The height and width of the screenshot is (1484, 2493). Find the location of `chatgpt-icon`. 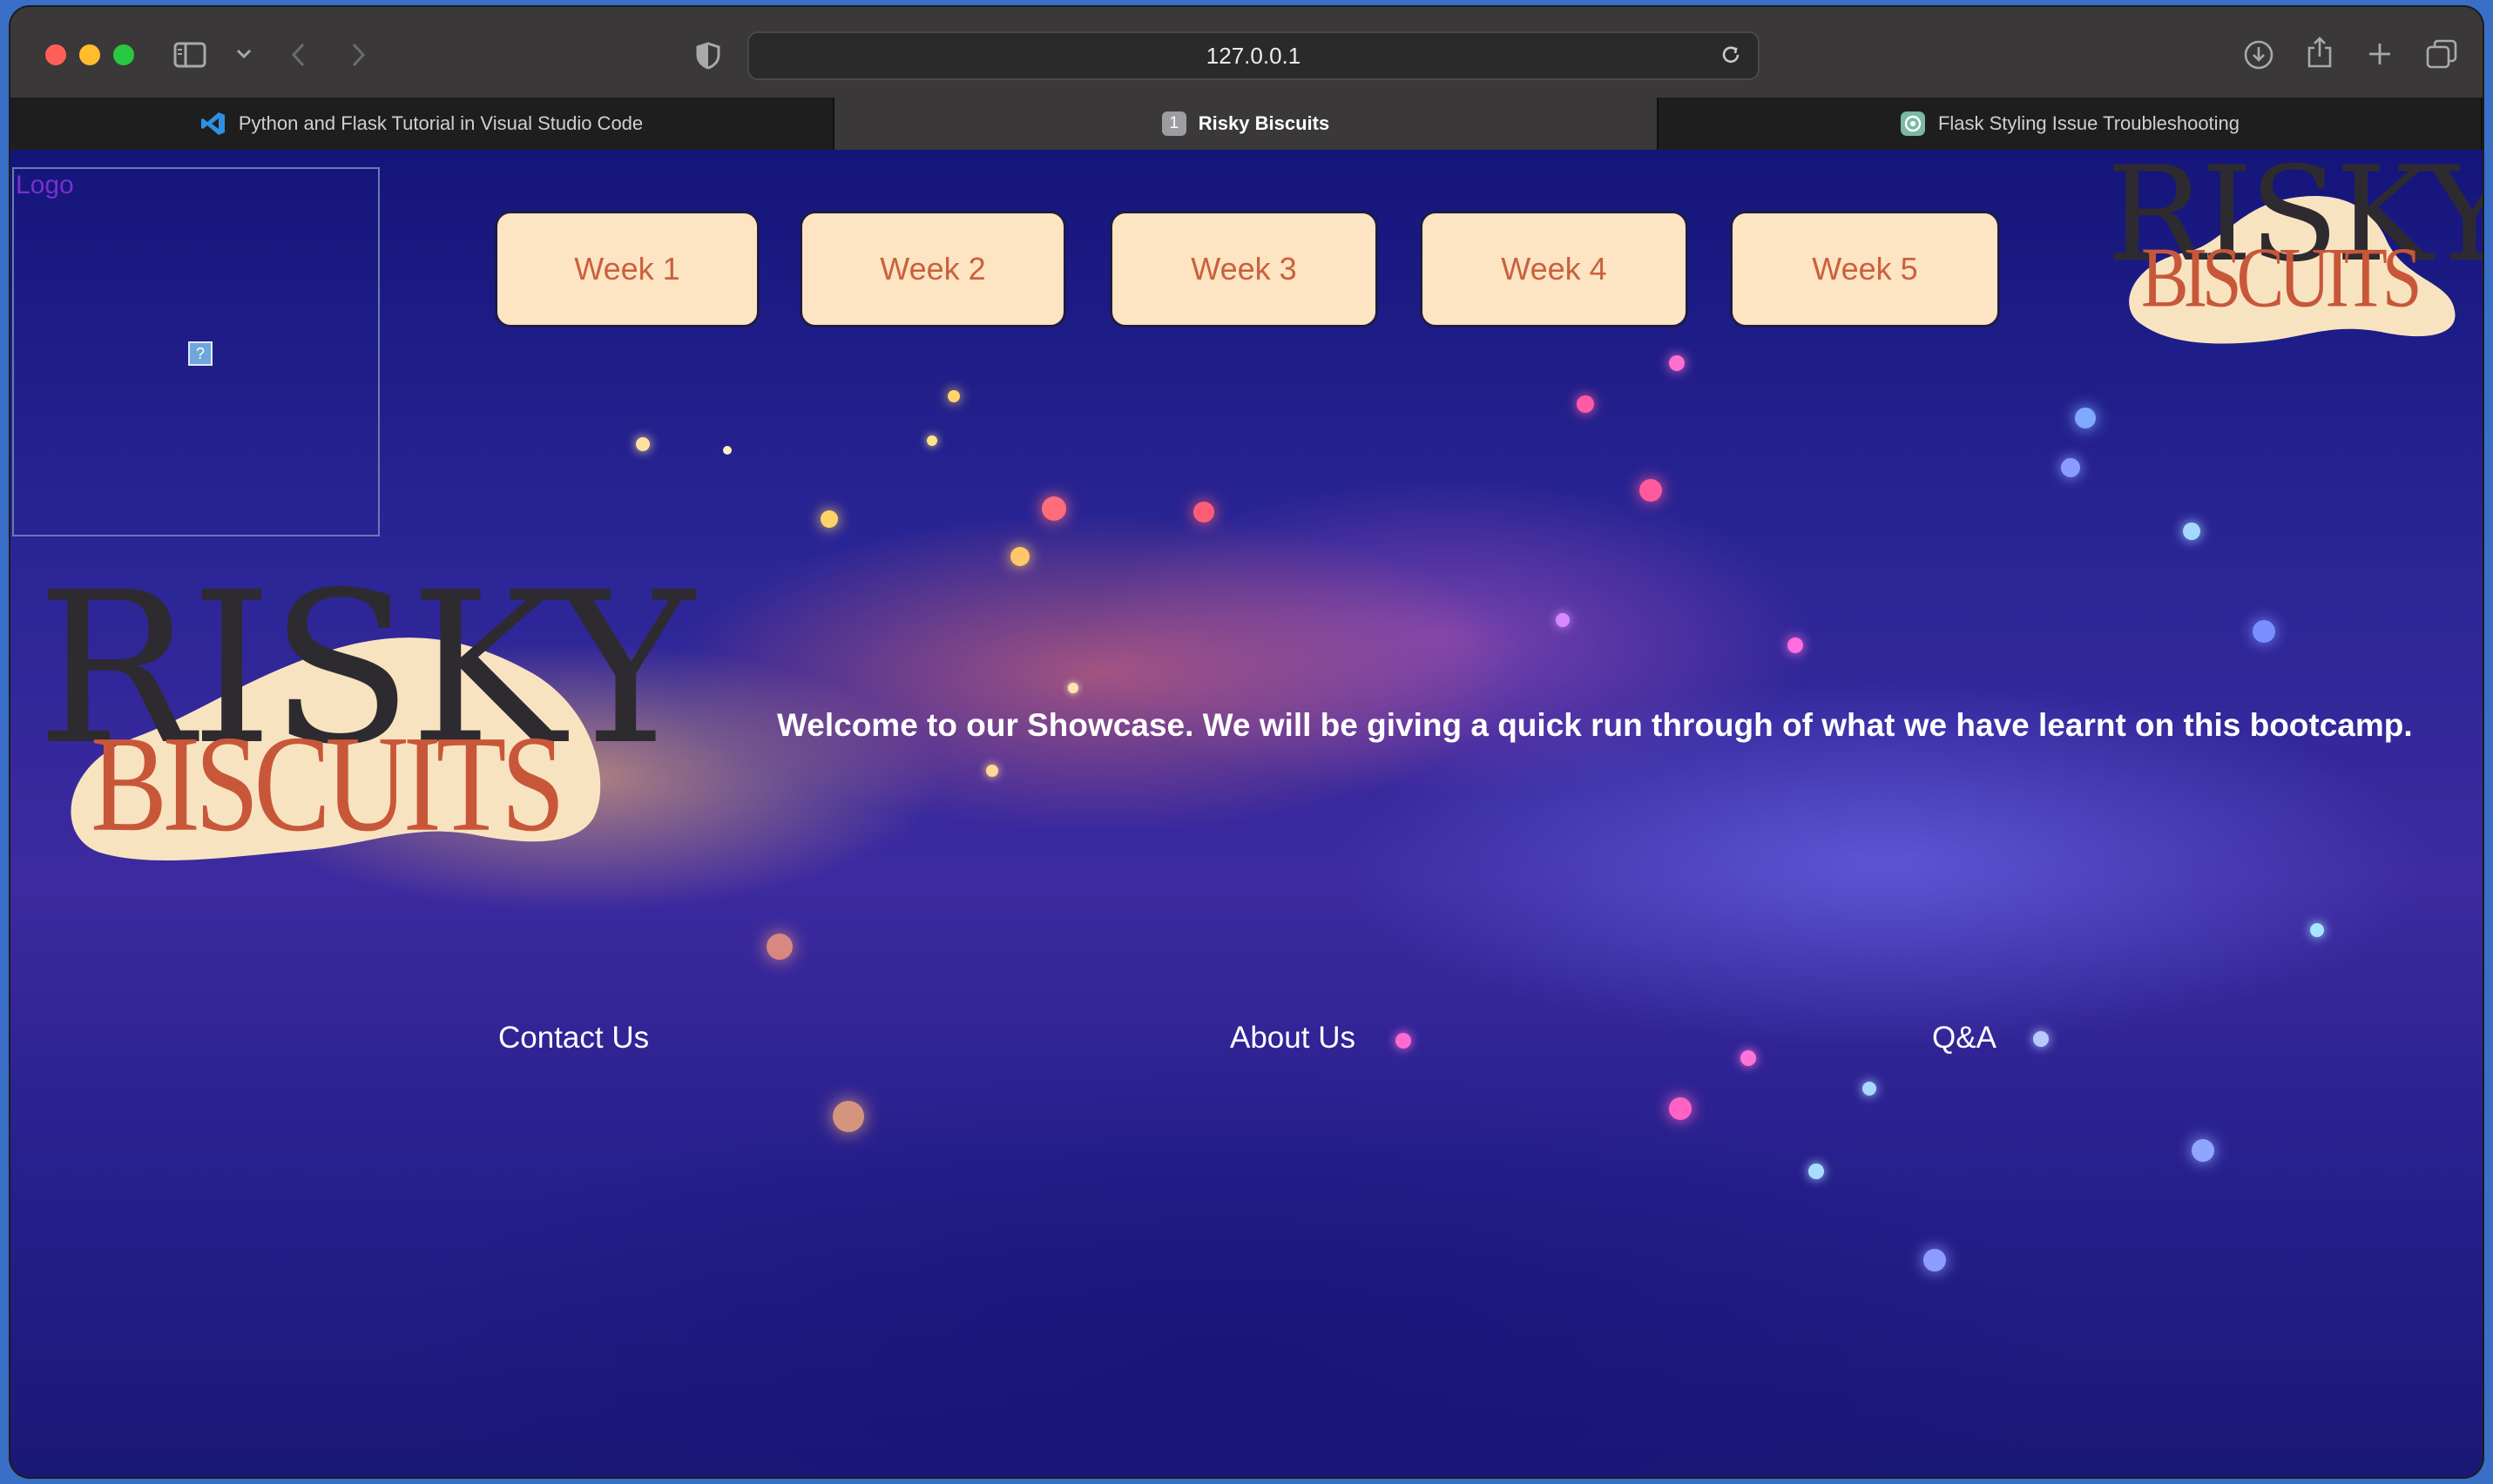

chatgpt-icon is located at coordinates (1913, 124).